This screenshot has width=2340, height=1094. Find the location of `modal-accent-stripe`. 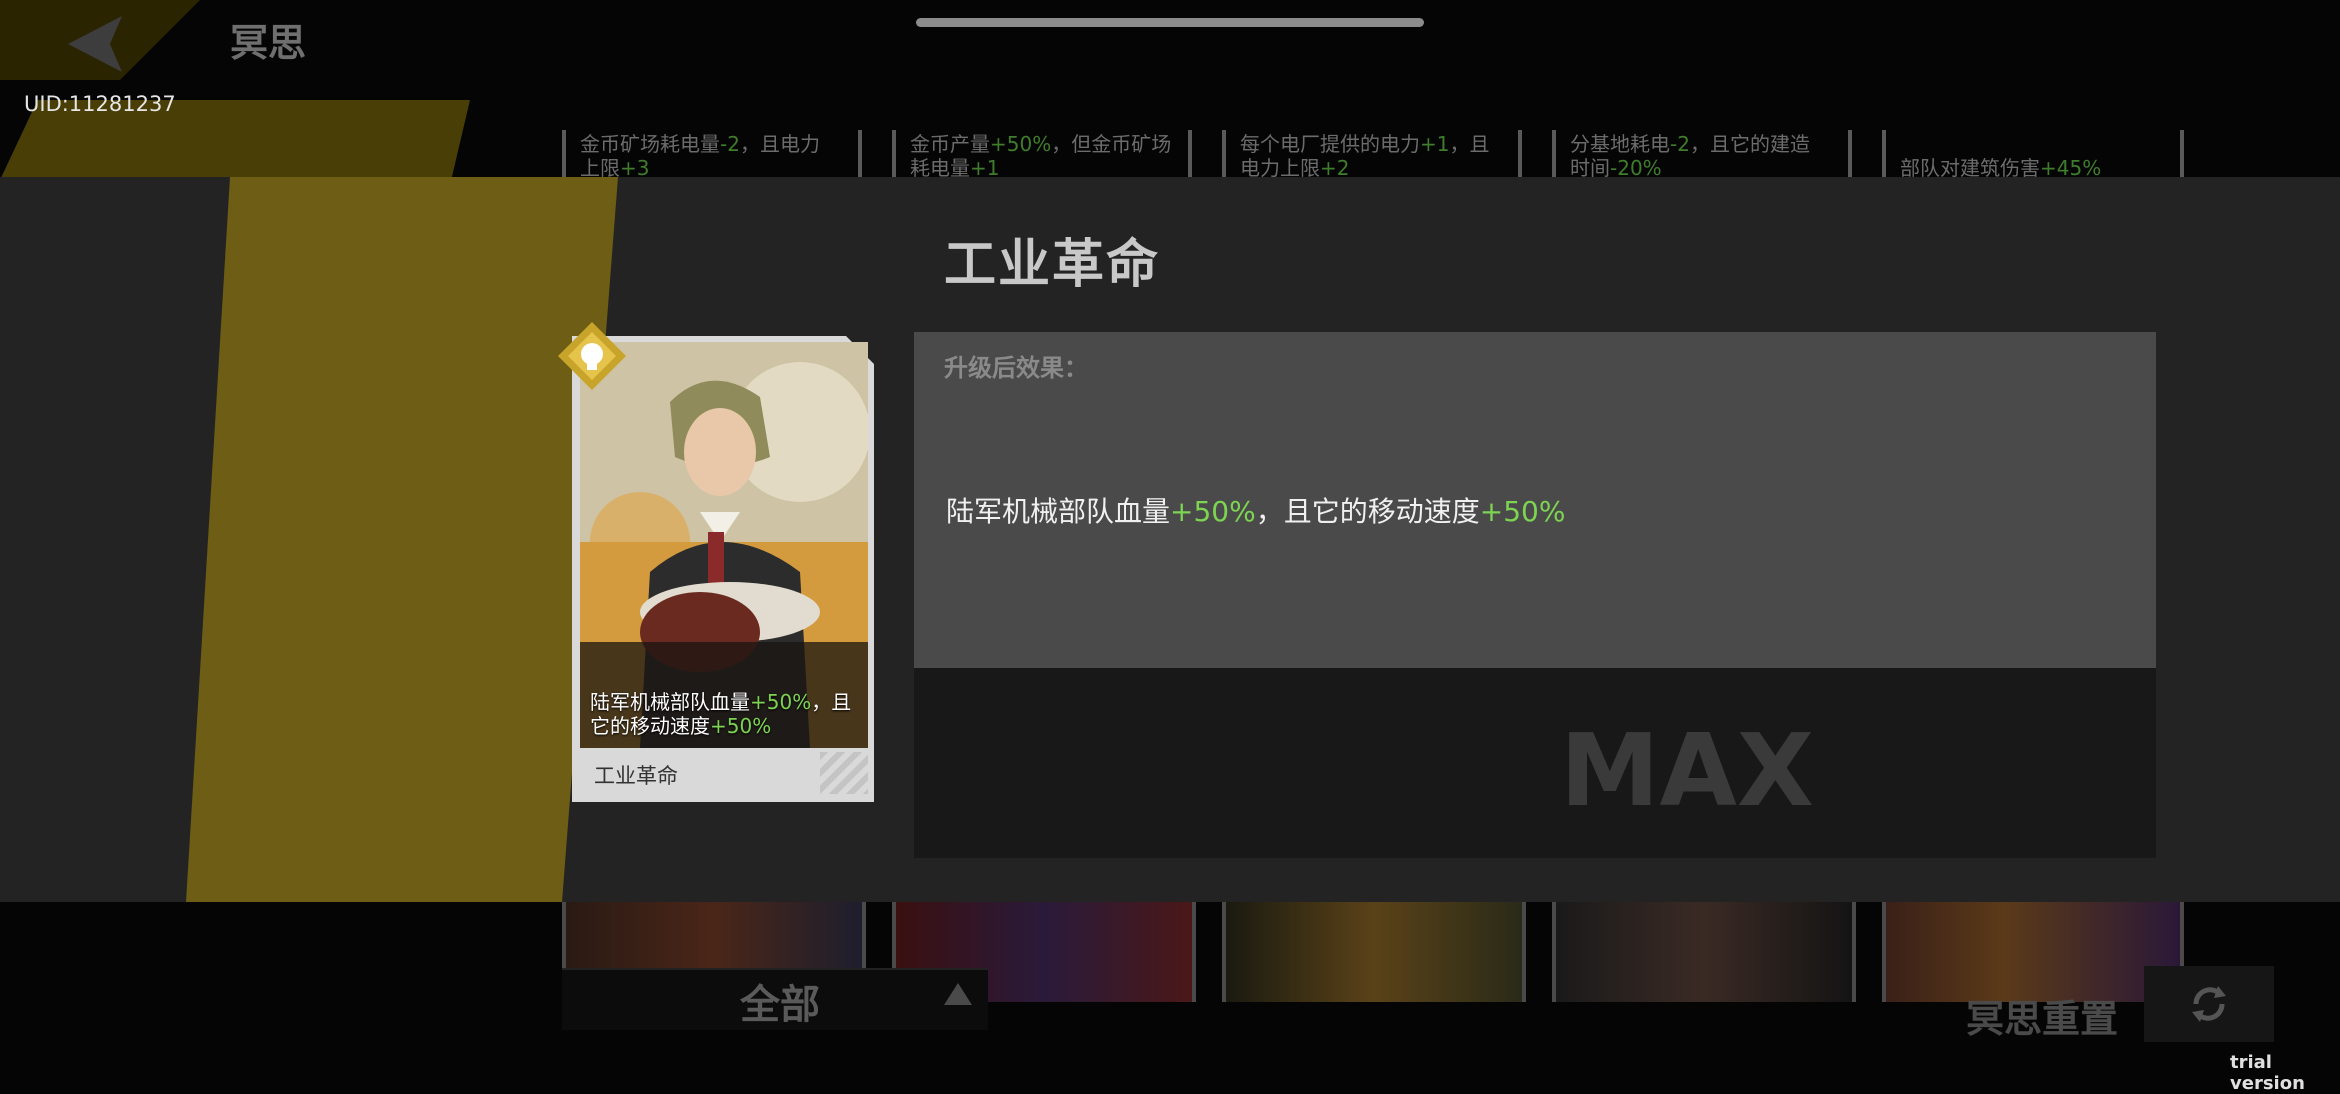

modal-accent-stripe is located at coordinates (402, 539).